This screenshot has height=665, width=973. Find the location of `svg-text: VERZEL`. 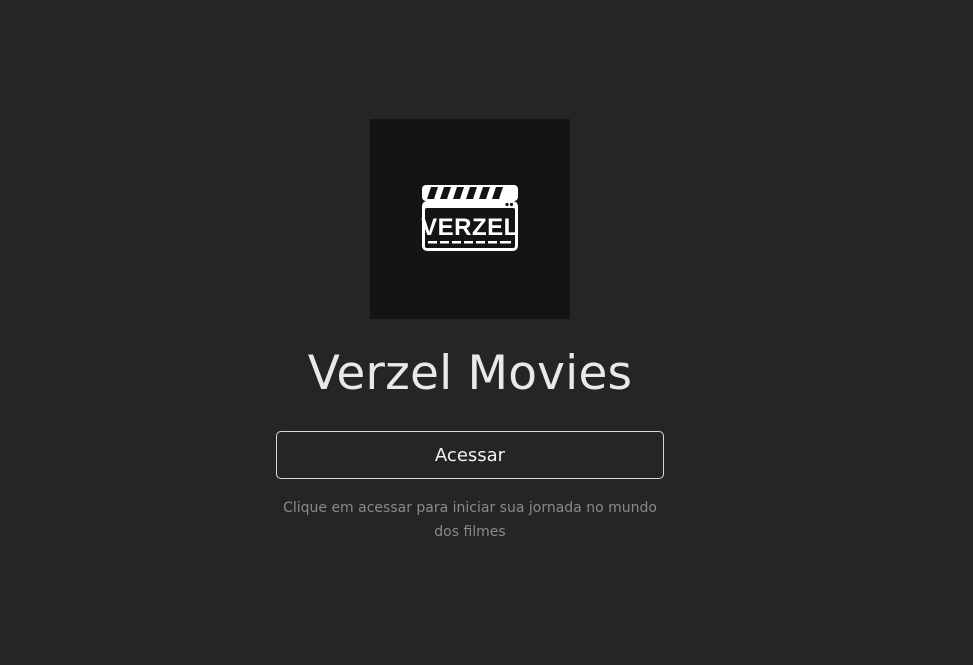

svg-text: VERZEL is located at coordinates (470, 227).